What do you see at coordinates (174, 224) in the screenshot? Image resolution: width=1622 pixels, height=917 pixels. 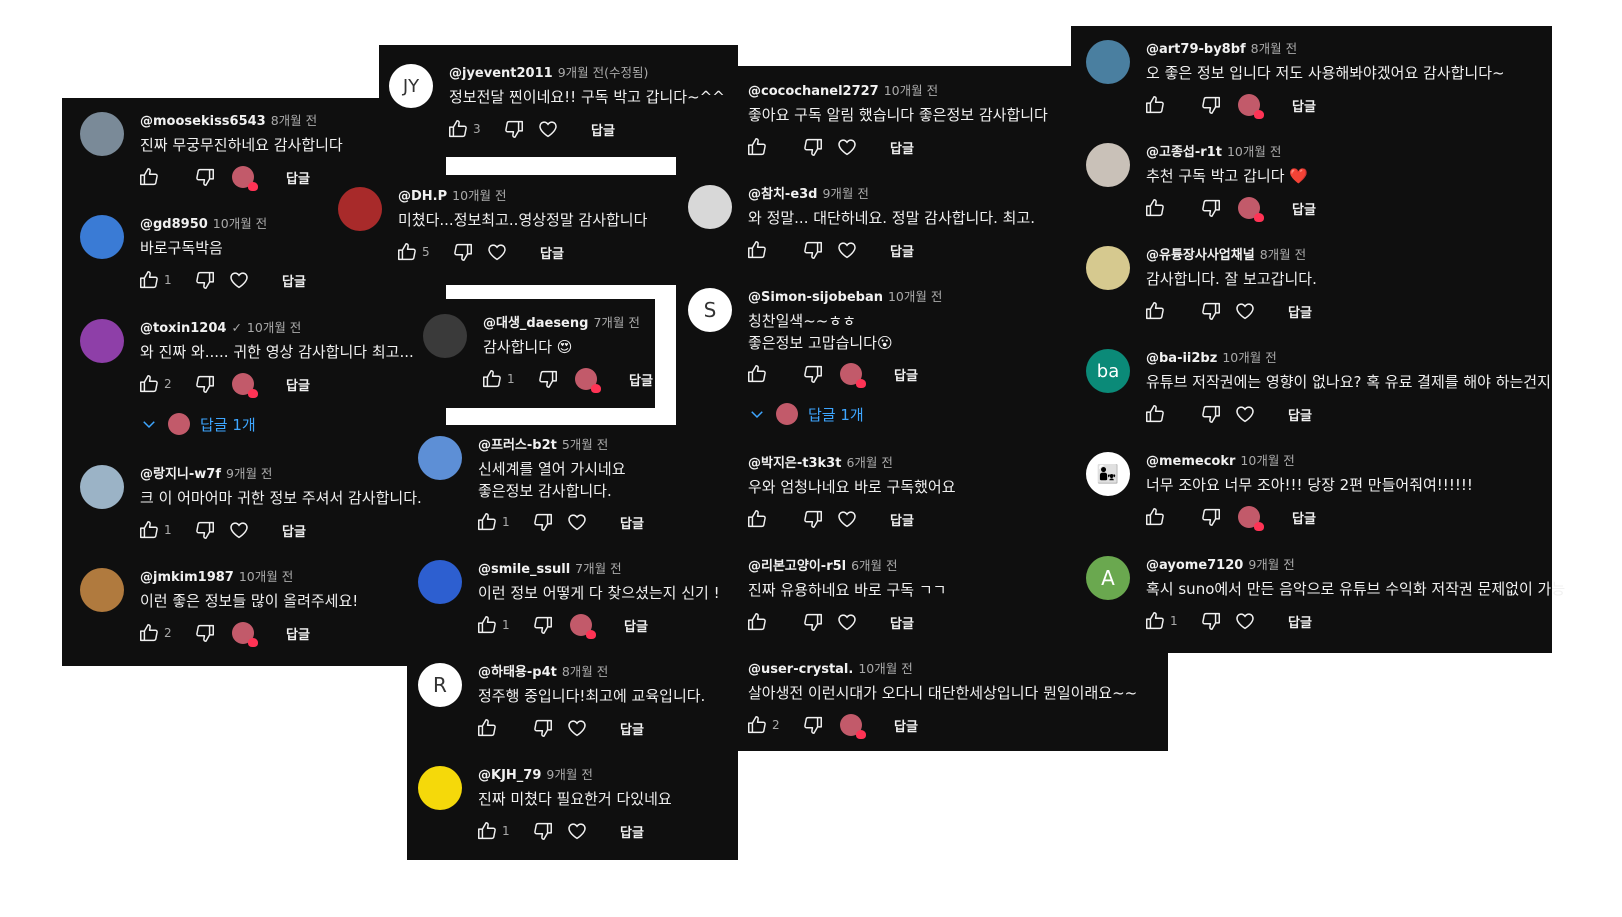 I see `comment-author: @gd8950` at bounding box center [174, 224].